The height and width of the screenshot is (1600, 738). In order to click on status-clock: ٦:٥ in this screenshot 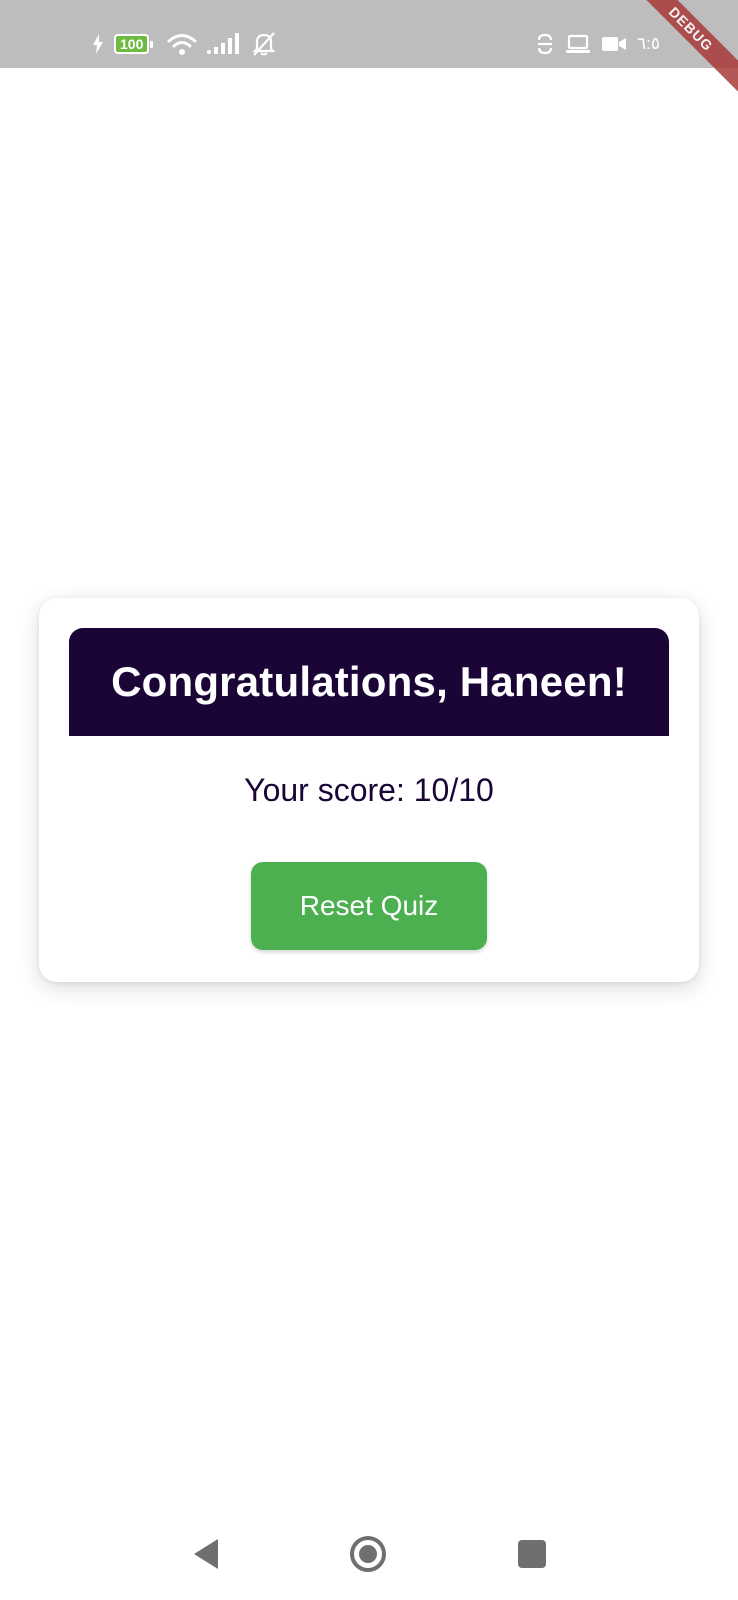, I will do `click(648, 43)`.